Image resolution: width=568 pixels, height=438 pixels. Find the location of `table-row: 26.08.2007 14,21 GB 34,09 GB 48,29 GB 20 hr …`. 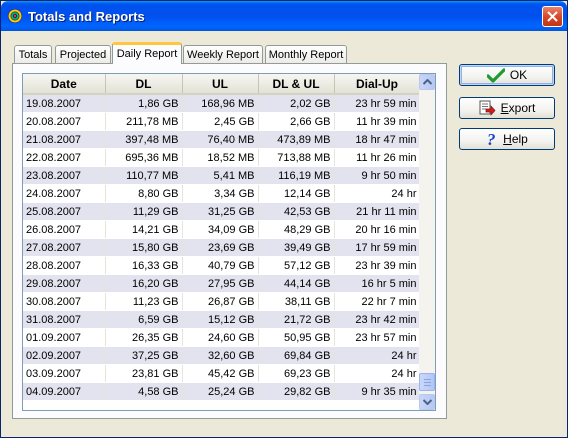

table-row: 26.08.2007 14,21 GB 34,09 GB 48,29 GB 20 hr … is located at coordinates (222, 229).